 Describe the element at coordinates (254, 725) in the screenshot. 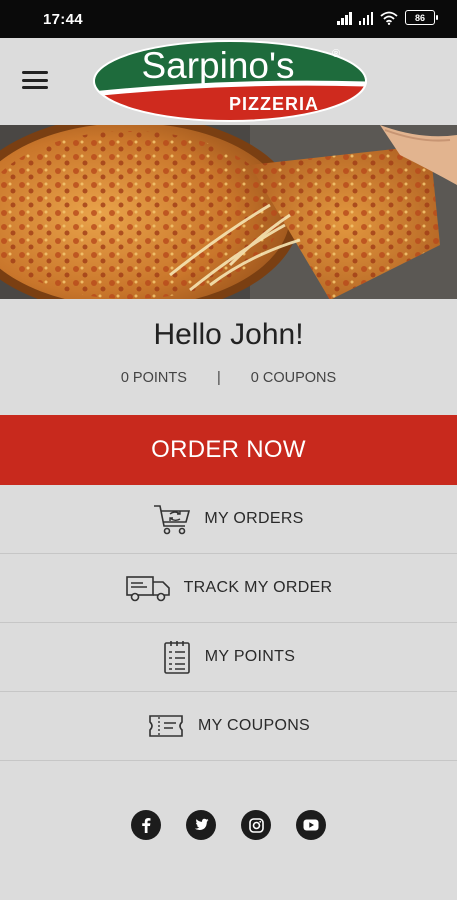

I see `menu-label-my-coupons: MY COUPONS` at that location.